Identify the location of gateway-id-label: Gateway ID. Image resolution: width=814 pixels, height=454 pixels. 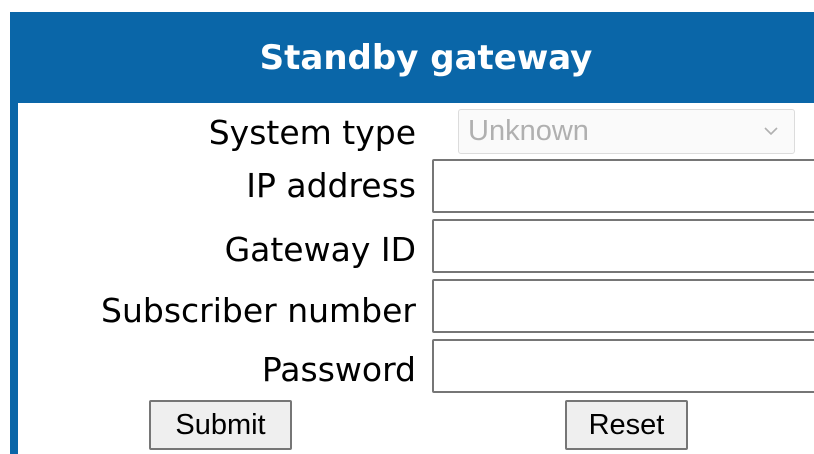
(320, 249).